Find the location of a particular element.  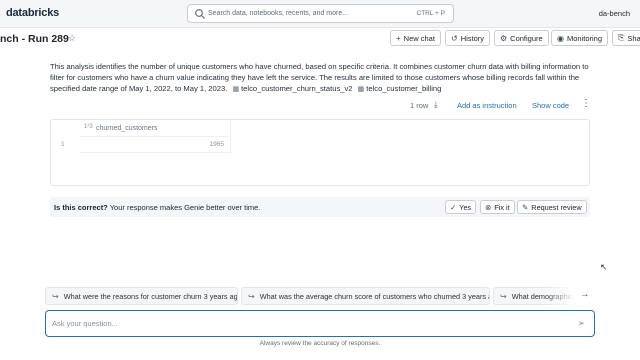

column-header: 1²3 churned_customers is located at coordinates (155, 128).